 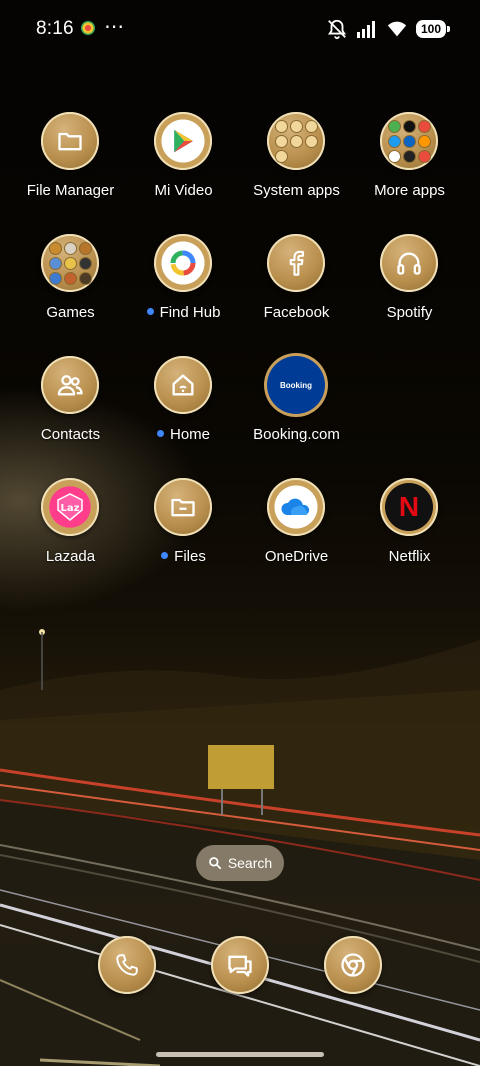 I want to click on svg-text: Laz, so click(x=70, y=508).